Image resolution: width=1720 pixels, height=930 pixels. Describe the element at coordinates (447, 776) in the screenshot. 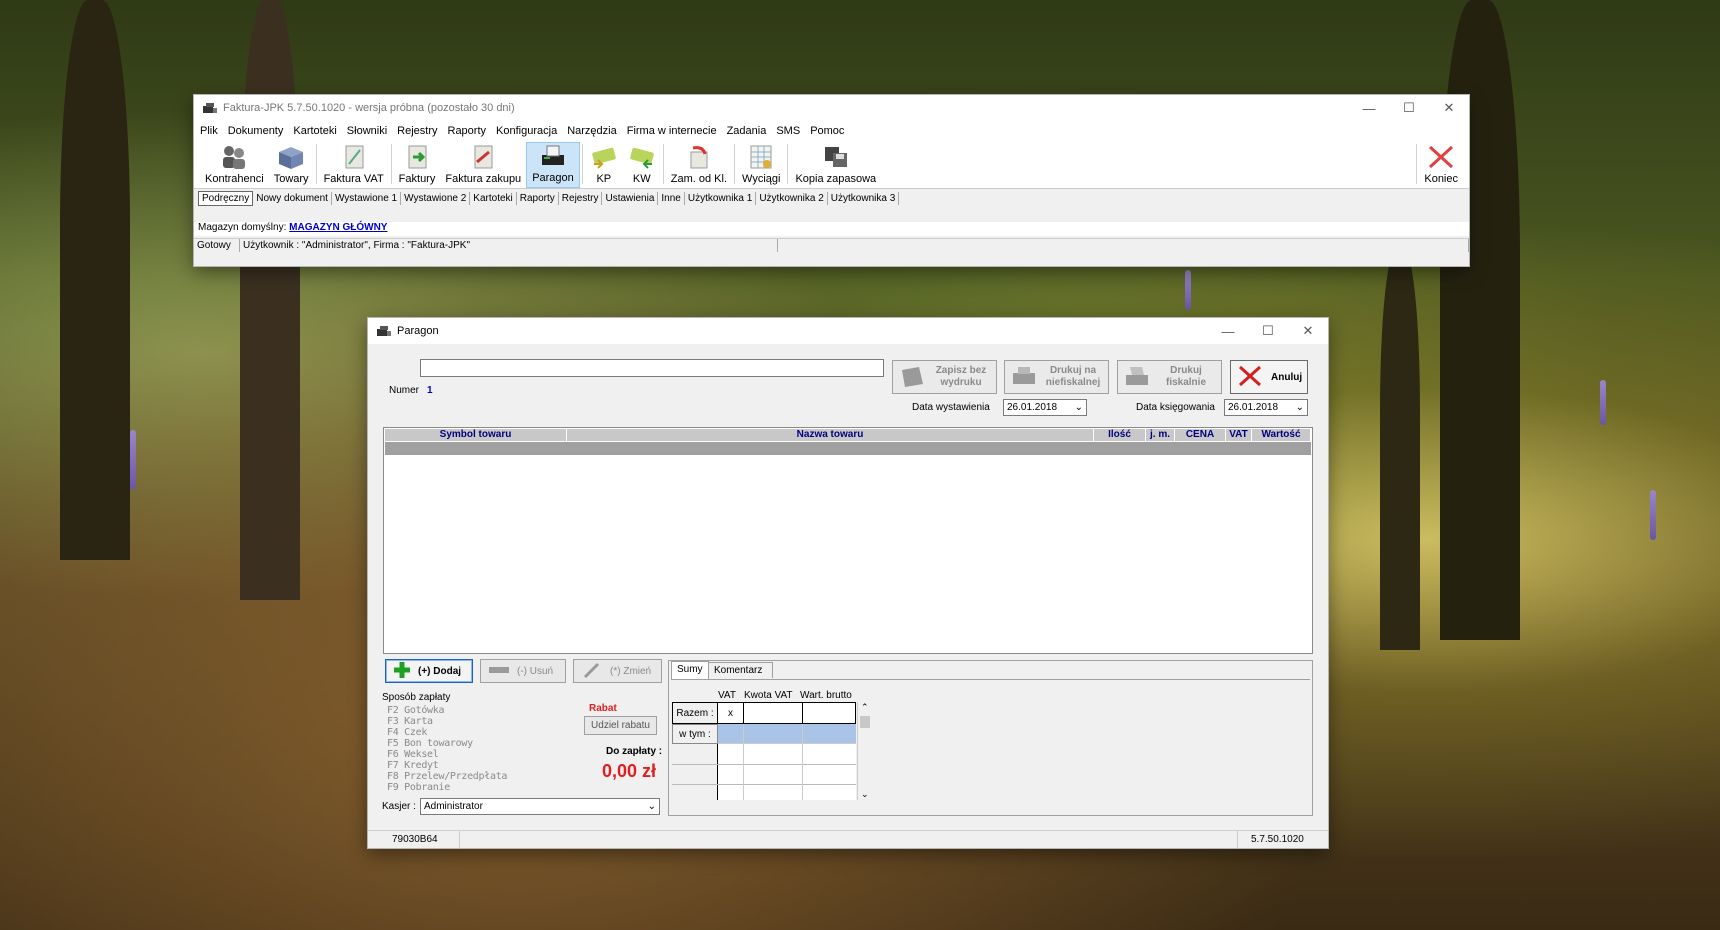

I see `payment-przelew: F8 Przelew/Przedpłata` at that location.